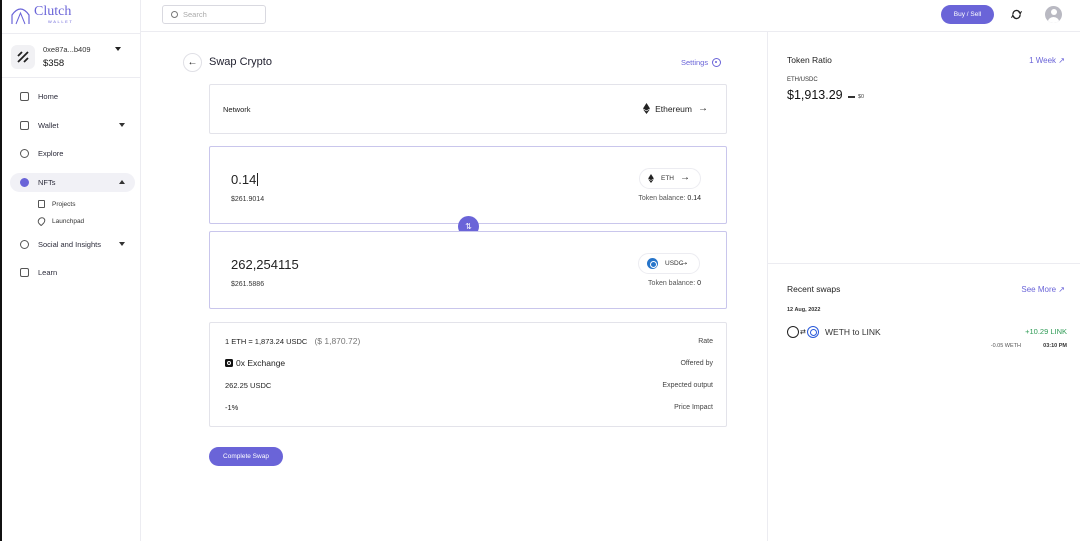 This screenshot has height=541, width=1080. I want to click on to-fiat-value: $261.5886, so click(248, 284).